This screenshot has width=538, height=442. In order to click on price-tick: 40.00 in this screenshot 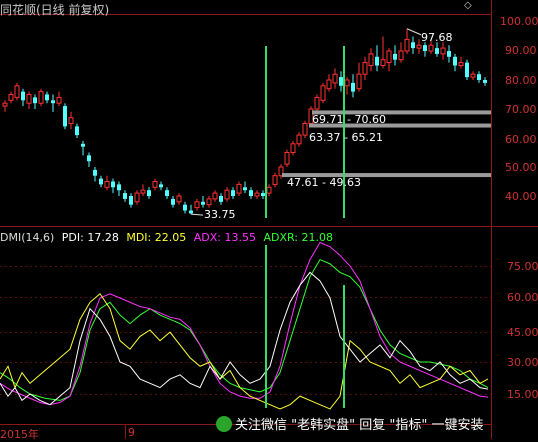, I will do `click(521, 196)`.